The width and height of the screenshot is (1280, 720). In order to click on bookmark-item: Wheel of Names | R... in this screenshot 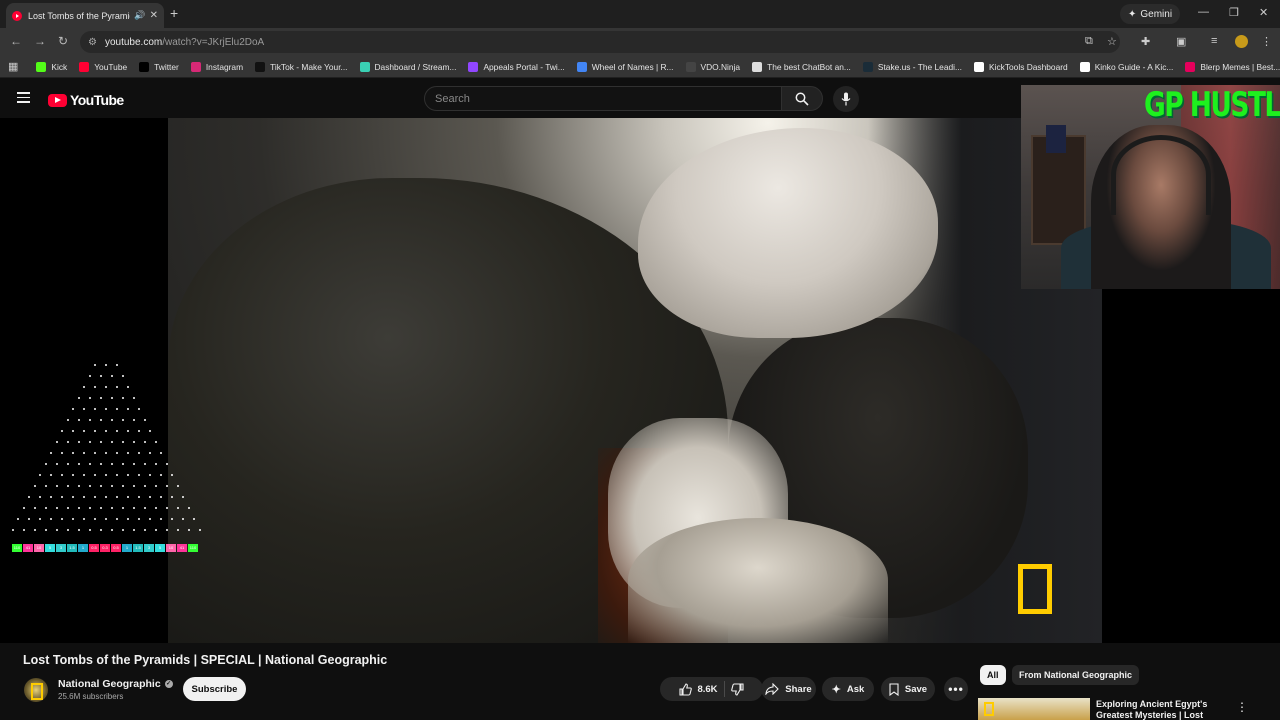, I will do `click(625, 66)`.